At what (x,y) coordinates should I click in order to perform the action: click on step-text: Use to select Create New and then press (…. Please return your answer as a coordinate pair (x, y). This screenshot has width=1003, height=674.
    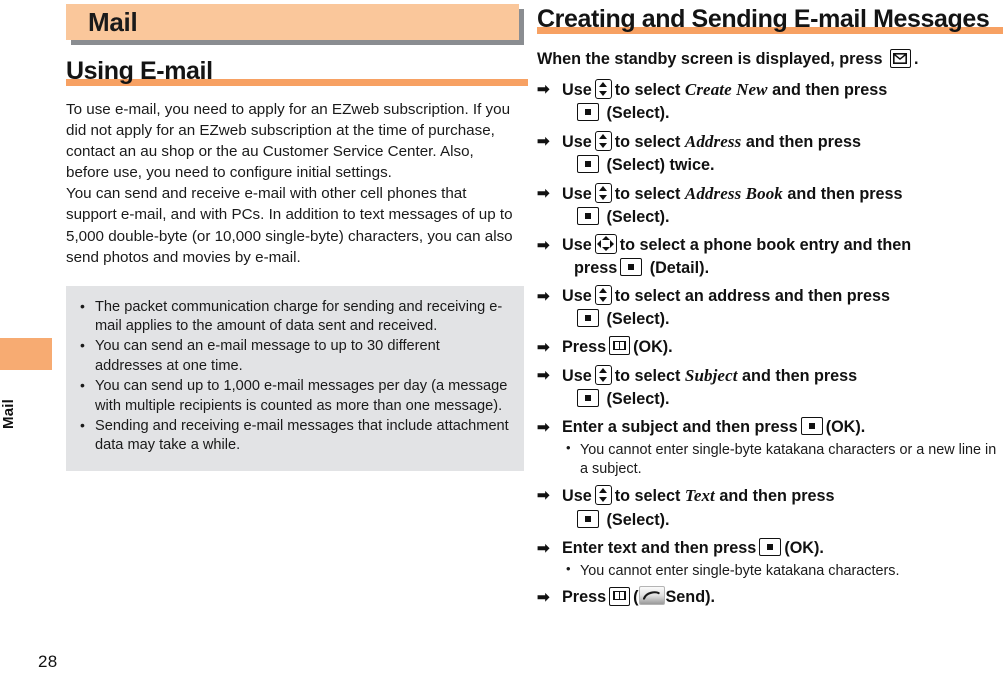
    Looking at the image, I should click on (782, 101).